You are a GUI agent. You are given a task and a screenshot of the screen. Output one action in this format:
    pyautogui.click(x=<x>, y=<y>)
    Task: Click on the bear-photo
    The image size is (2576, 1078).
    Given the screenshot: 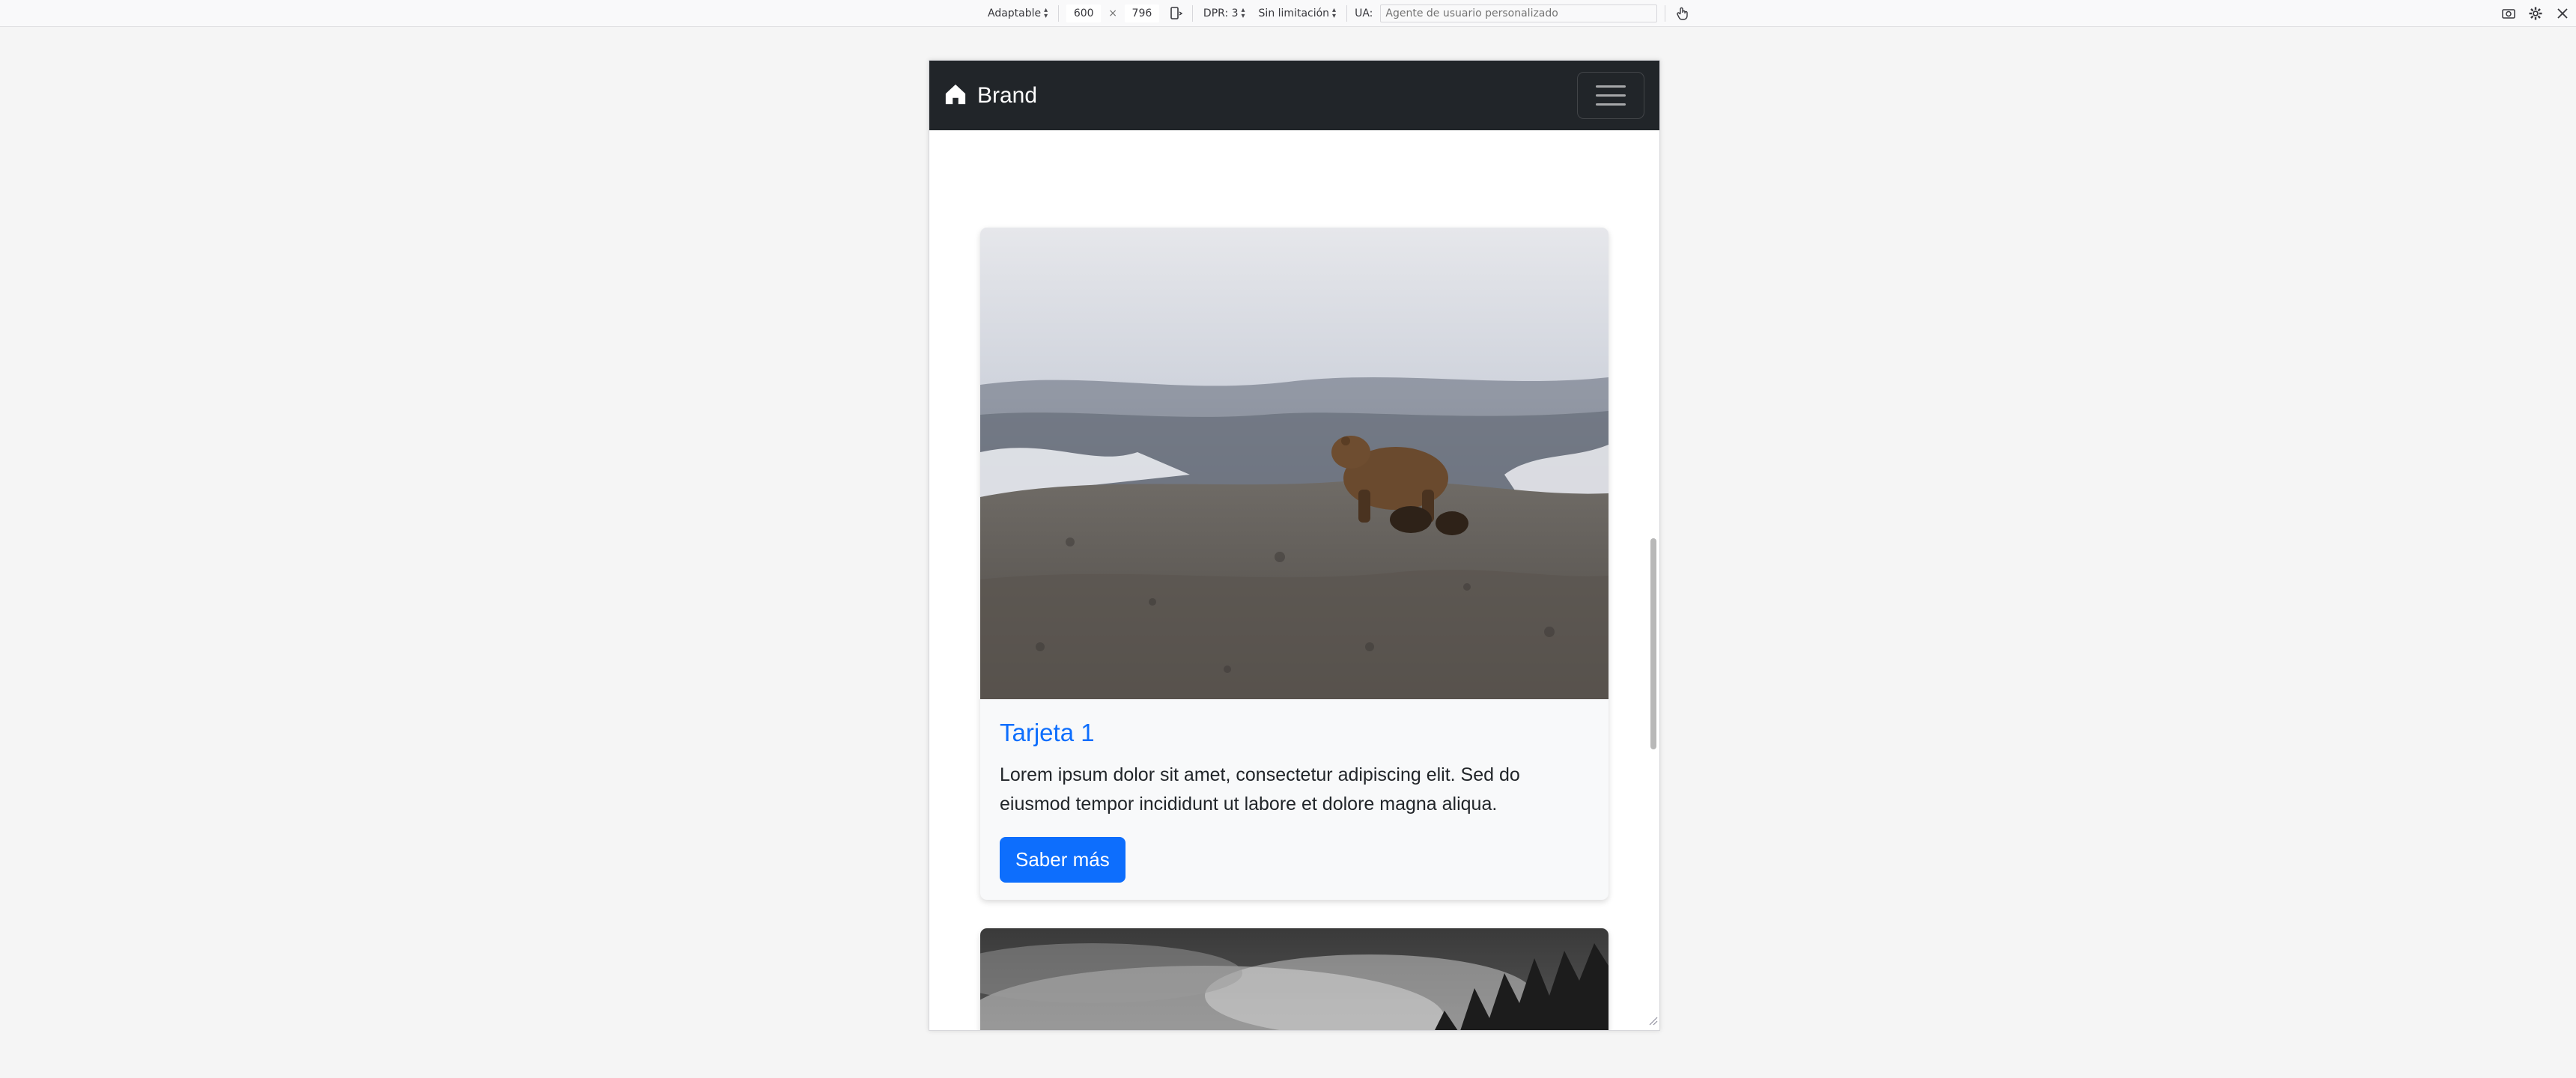 What is the action you would take?
    pyautogui.click(x=1294, y=463)
    